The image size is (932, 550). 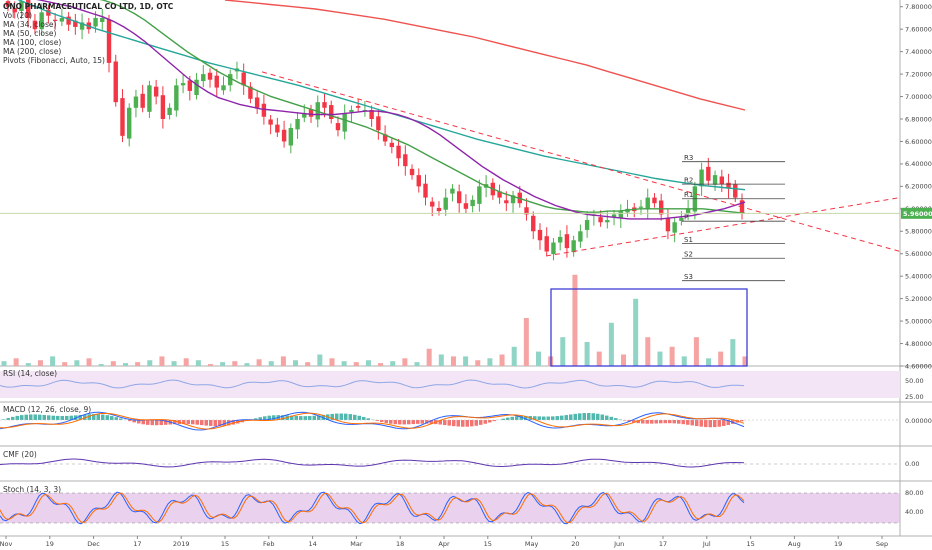 What do you see at coordinates (918, 142) in the screenshot?
I see `y-tick-label: 6.600000` at bounding box center [918, 142].